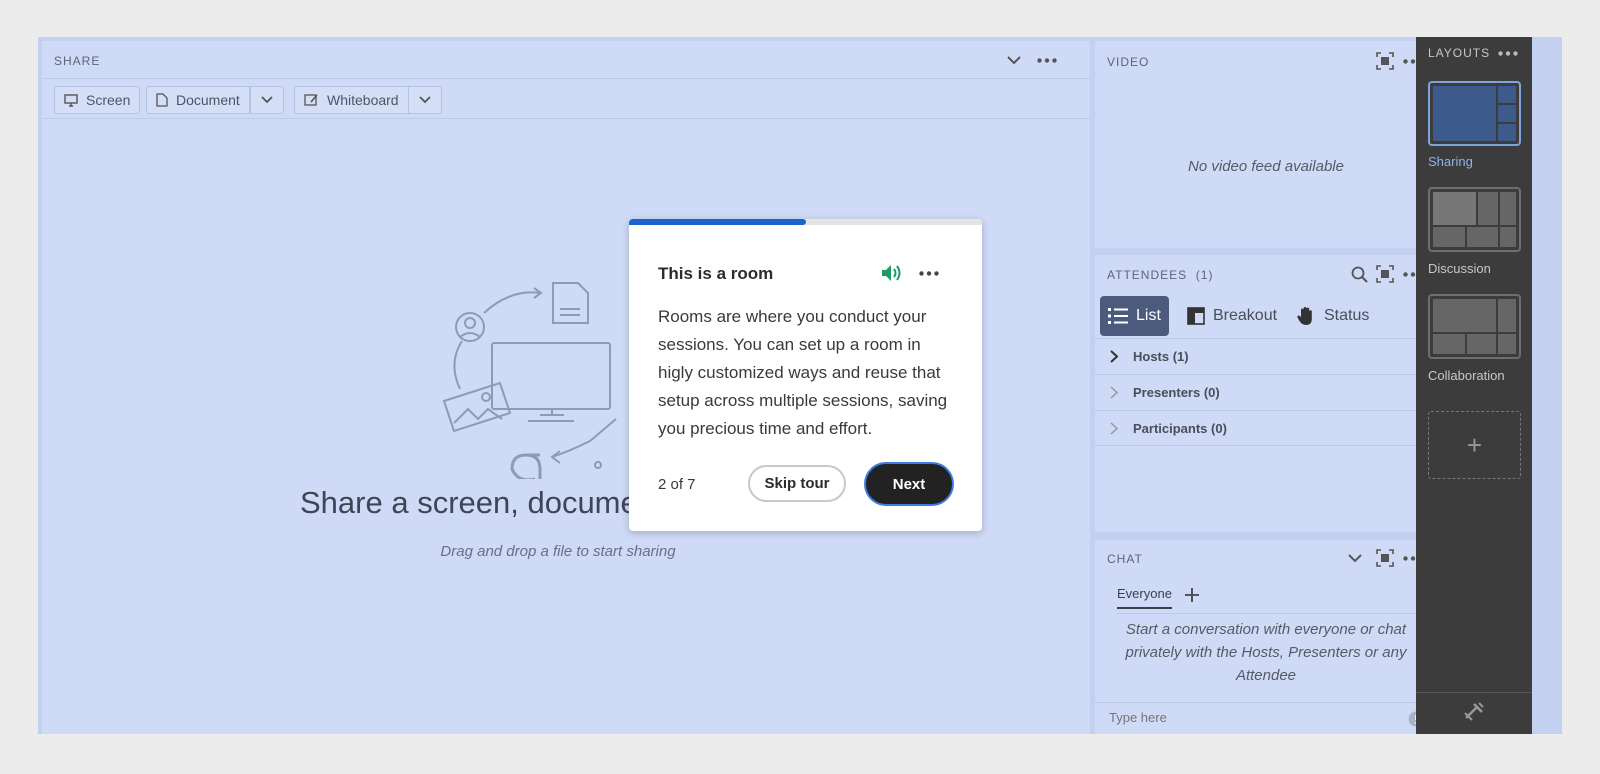 The image size is (1600, 774). What do you see at coordinates (1266, 144) in the screenshot?
I see `video-pod: VIDEO No video feed available` at bounding box center [1266, 144].